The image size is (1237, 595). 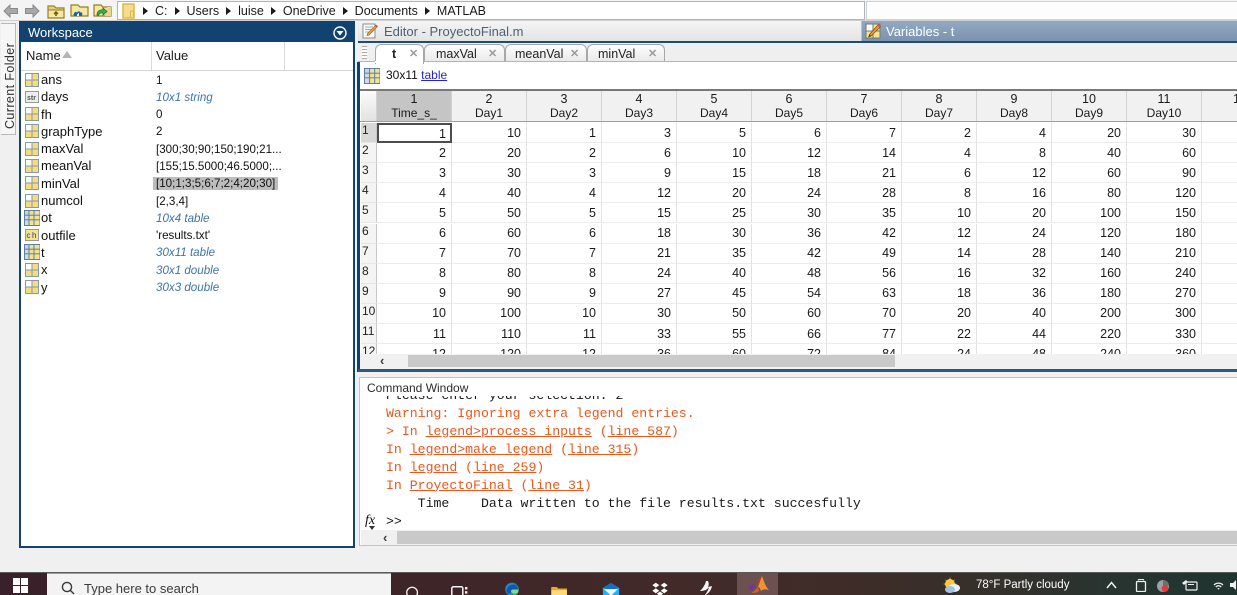 What do you see at coordinates (31, 98) in the screenshot?
I see `svg-text: str` at bounding box center [31, 98].